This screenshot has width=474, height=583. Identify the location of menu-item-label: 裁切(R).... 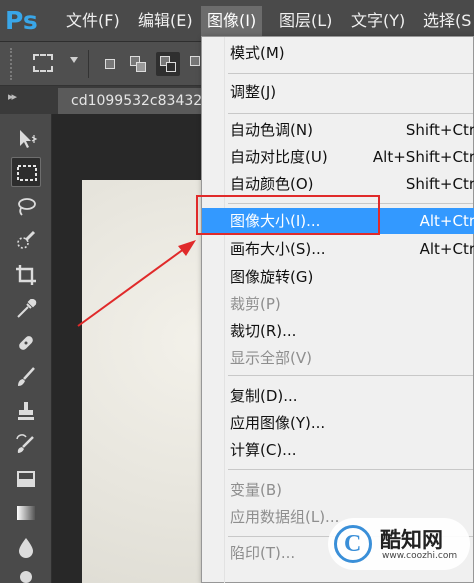
(263, 331).